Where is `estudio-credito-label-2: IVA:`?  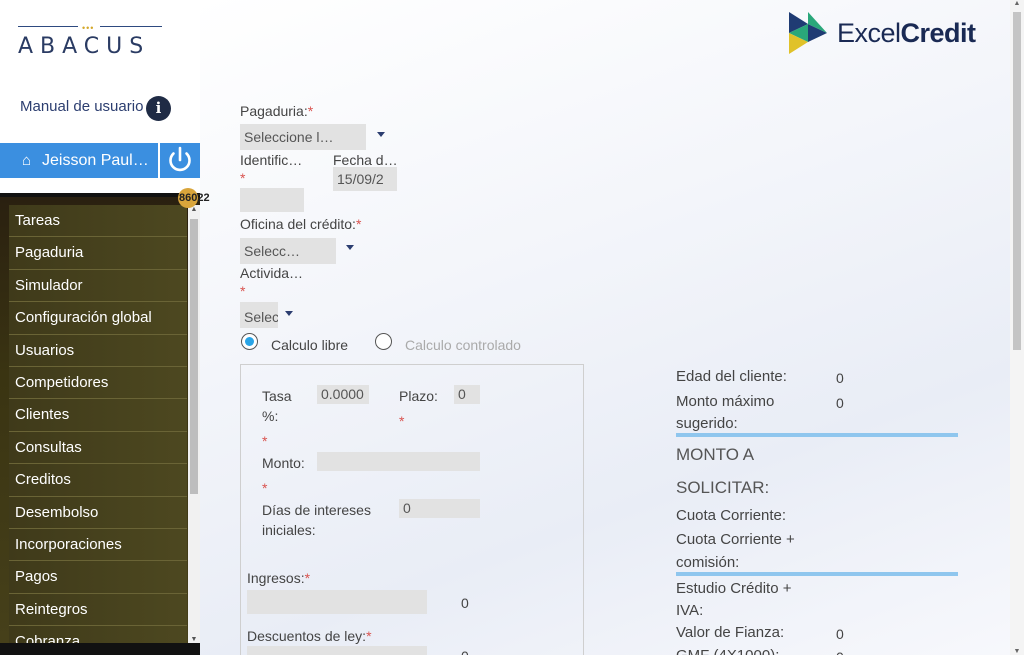
estudio-credito-label-2: IVA: is located at coordinates (690, 610).